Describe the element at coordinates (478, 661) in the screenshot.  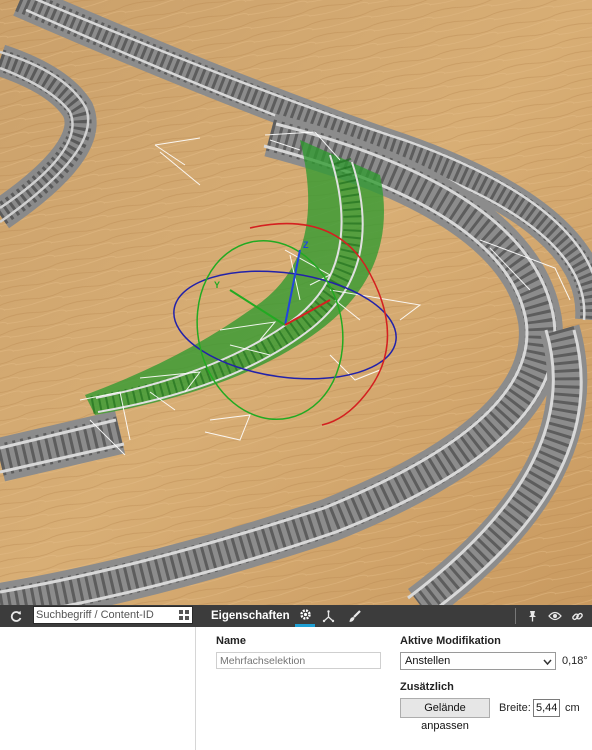
I see `active-modification-select: Anstellen` at that location.